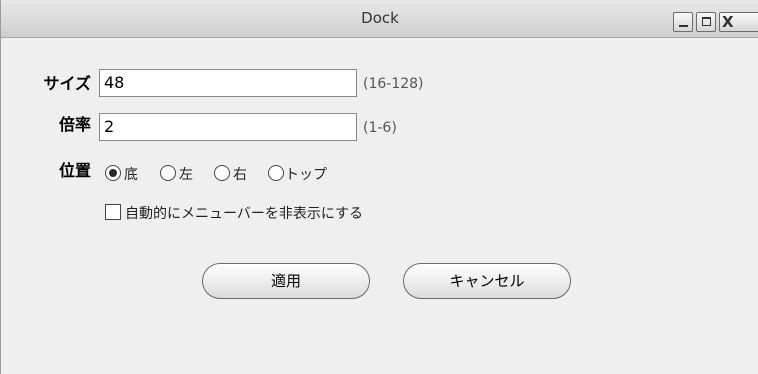  Describe the element at coordinates (683, 26) in the screenshot. I see `minimize-icon` at that location.